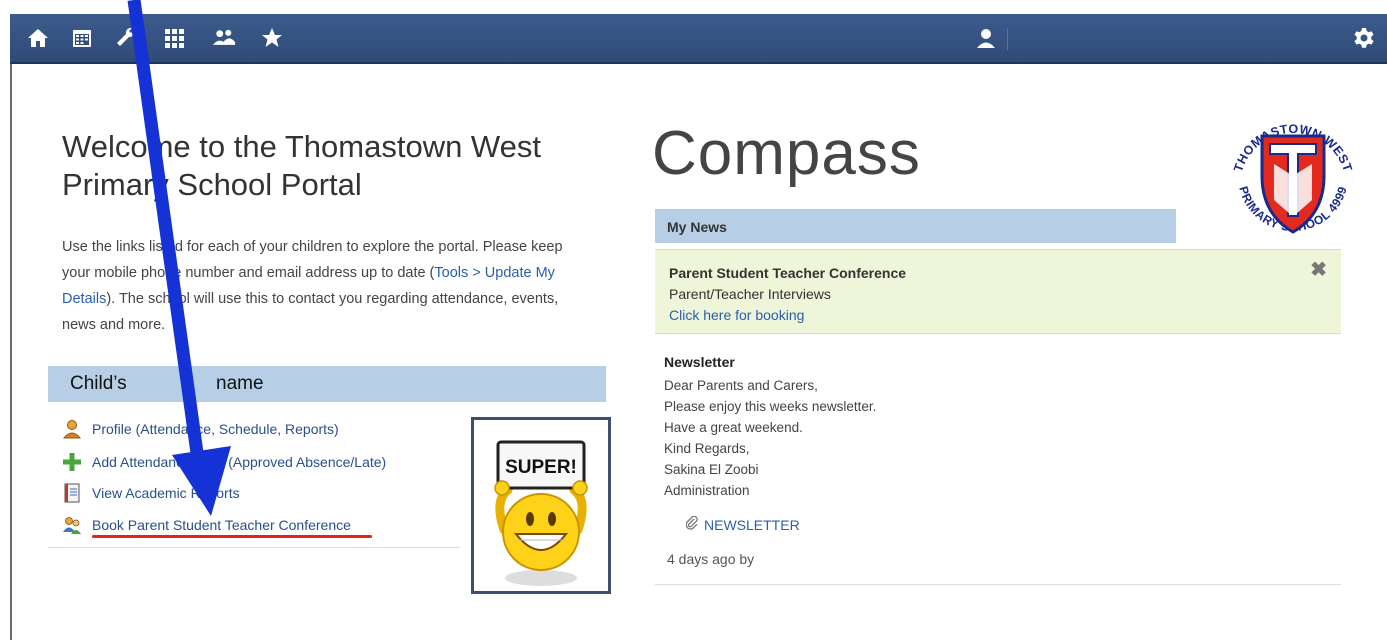 Image resolution: width=1387 pixels, height=640 pixels. What do you see at coordinates (72, 525) in the screenshot?
I see `conference-icon` at bounding box center [72, 525].